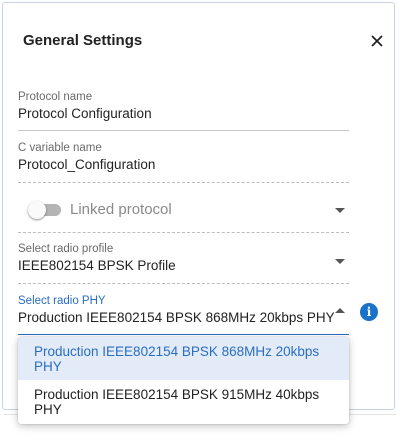  Describe the element at coordinates (183, 214) in the screenshot. I see `linked-protocol-dropdown` at that location.